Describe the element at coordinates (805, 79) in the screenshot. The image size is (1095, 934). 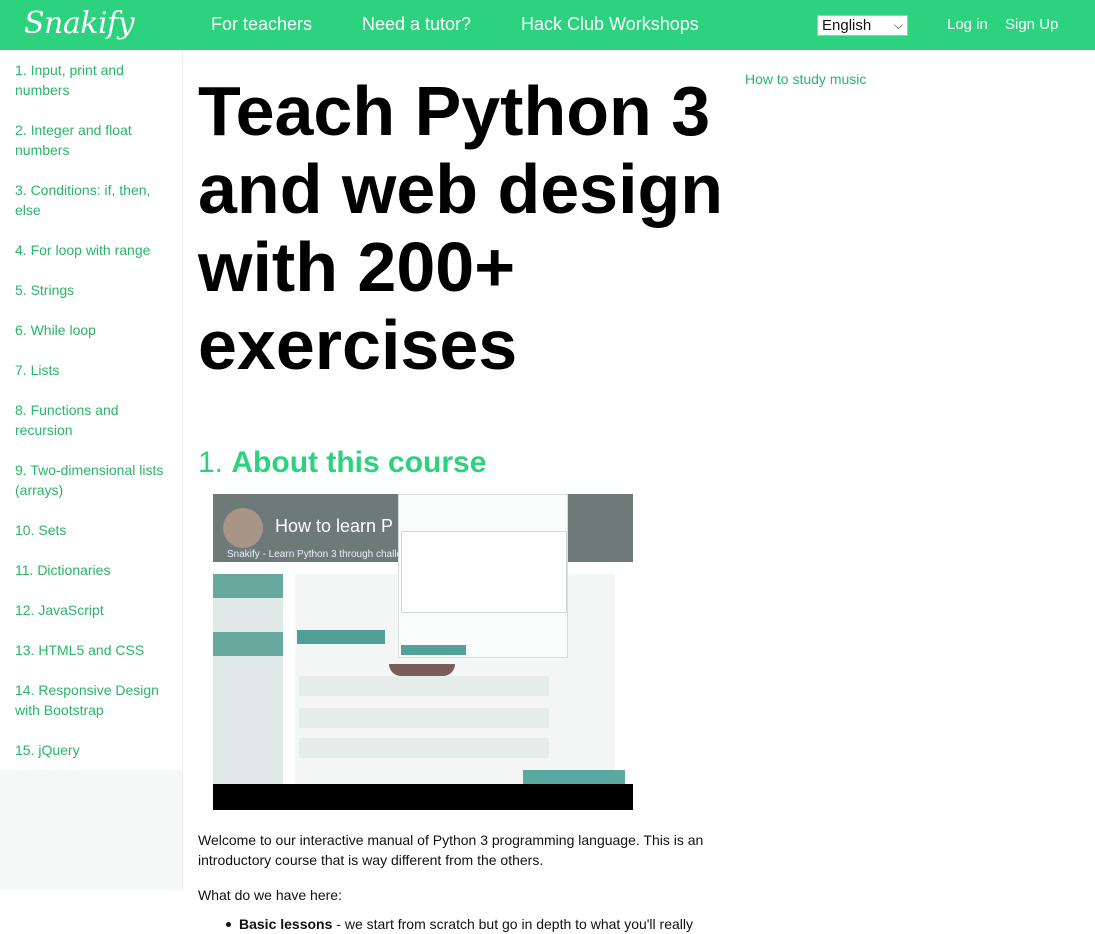
I see `how-to-study-music-link: How to study music` at that location.